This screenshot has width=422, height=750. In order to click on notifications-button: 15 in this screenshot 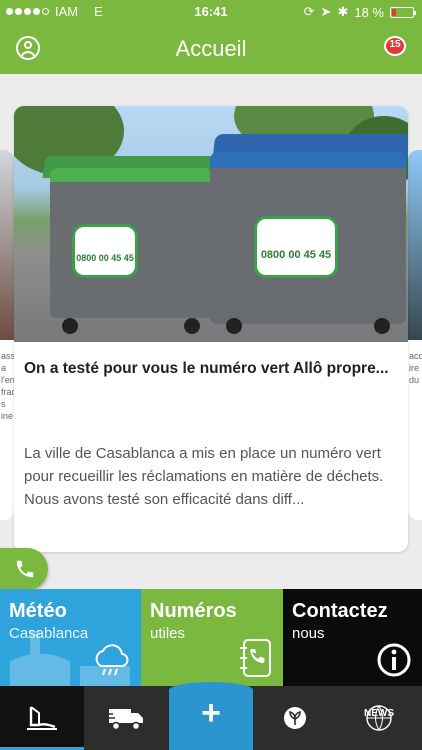, I will do `click(396, 47)`.